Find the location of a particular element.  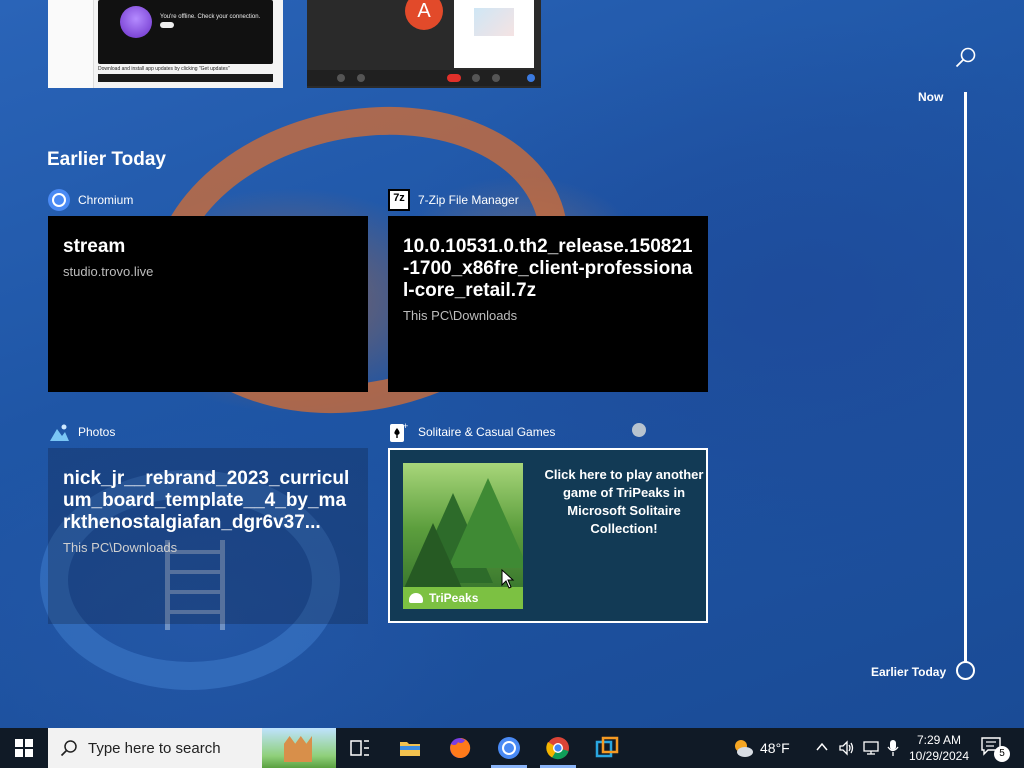

activity-subtitle: studio.trovo.live is located at coordinates (108, 271).